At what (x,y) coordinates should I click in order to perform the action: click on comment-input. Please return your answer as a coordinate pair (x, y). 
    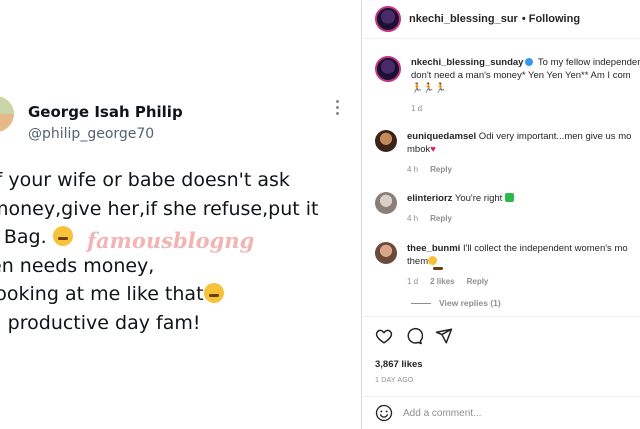
    Looking at the image, I should click on (503, 413).